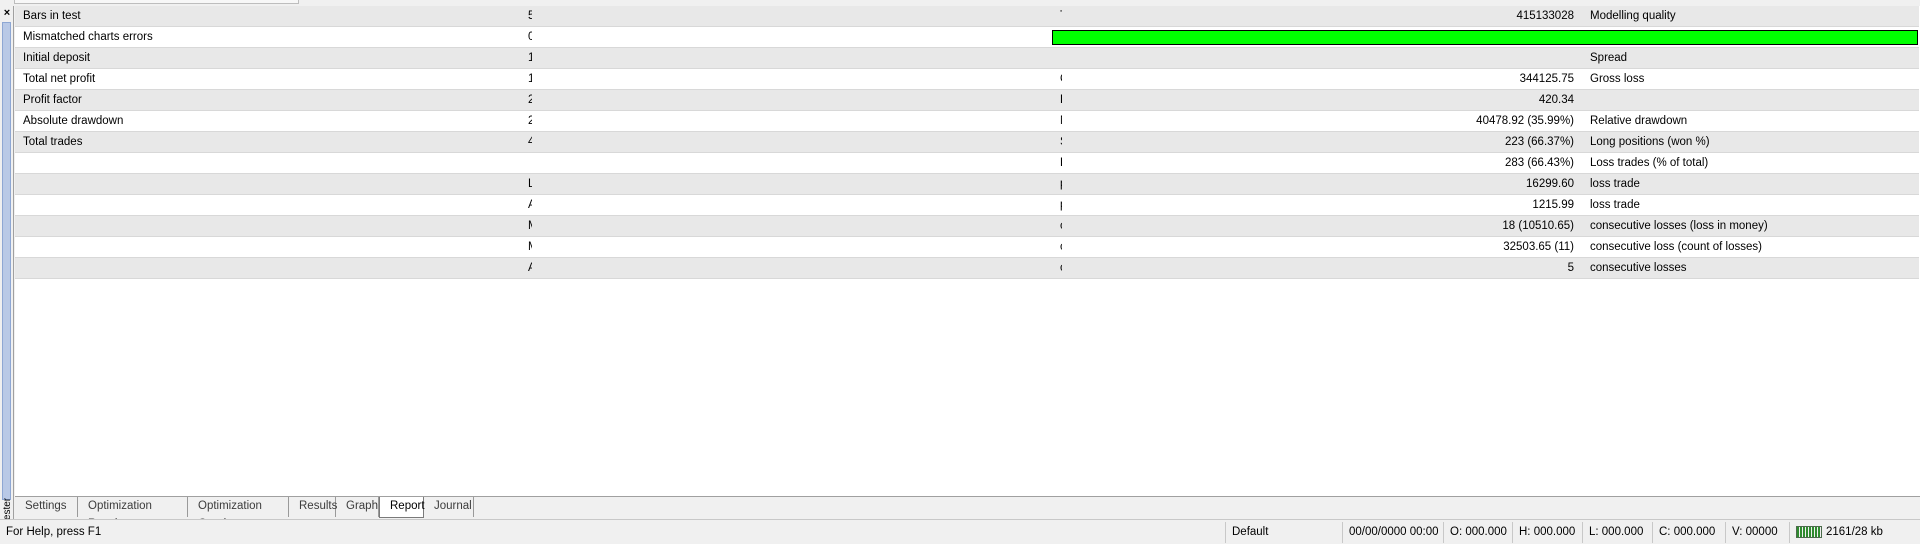  What do you see at coordinates (526, 184) in the screenshot?
I see `report-value: Largest` at bounding box center [526, 184].